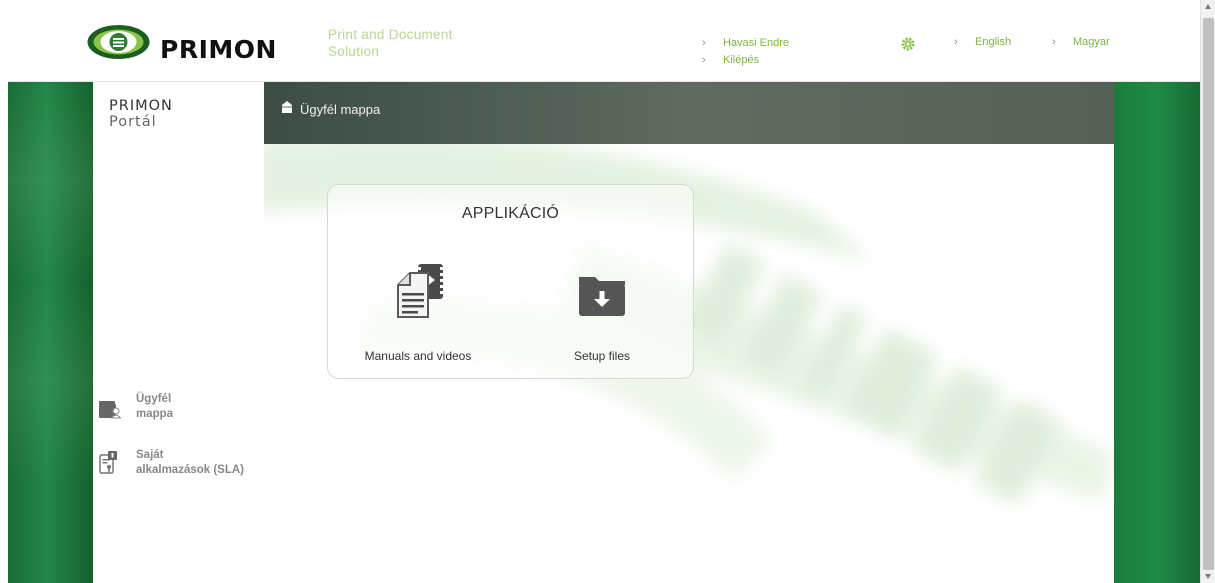 The width and height of the screenshot is (1215, 583). What do you see at coordinates (118, 42) in the screenshot?
I see `primon-eye-logo-icon` at bounding box center [118, 42].